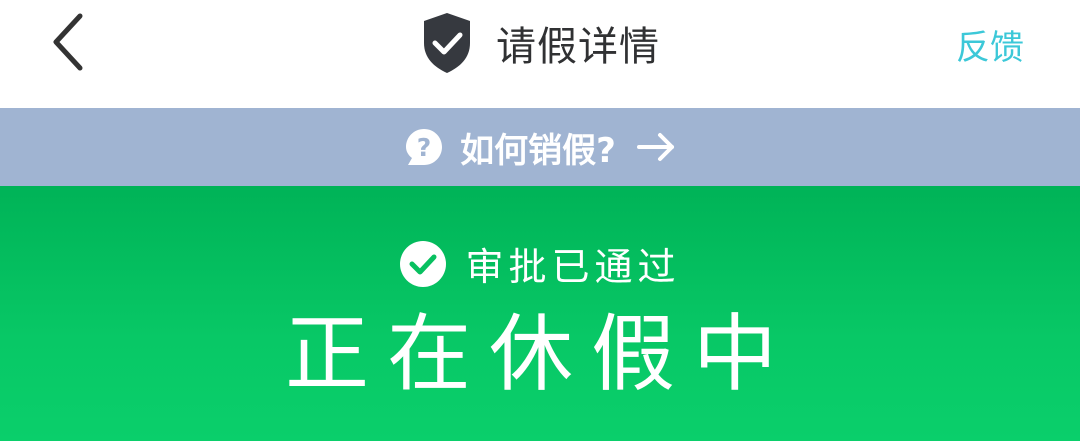 The image size is (1080, 441). Describe the element at coordinates (423, 264) in the screenshot. I see `check-circle-icon` at that location.